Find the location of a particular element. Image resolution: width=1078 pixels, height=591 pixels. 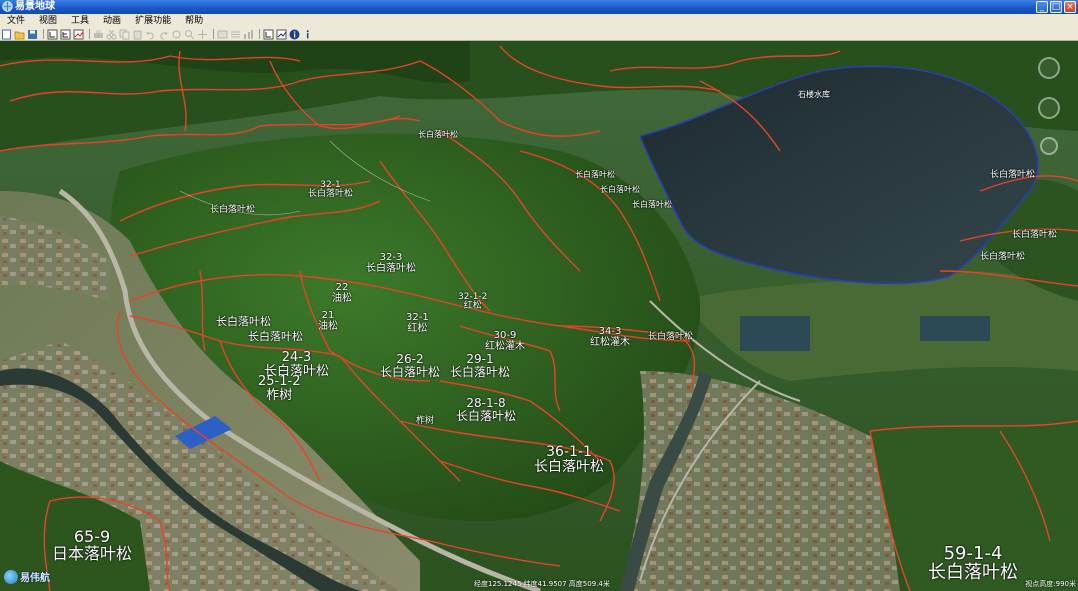

app-globe-icon is located at coordinates (7, 6).